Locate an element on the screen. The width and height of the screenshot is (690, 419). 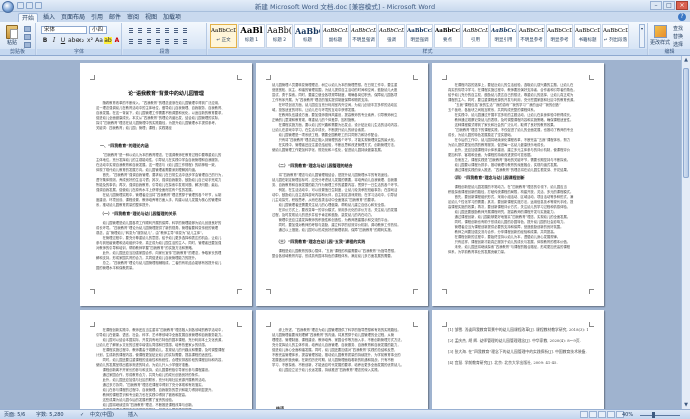
office-button is located at coordinates (8, 7).